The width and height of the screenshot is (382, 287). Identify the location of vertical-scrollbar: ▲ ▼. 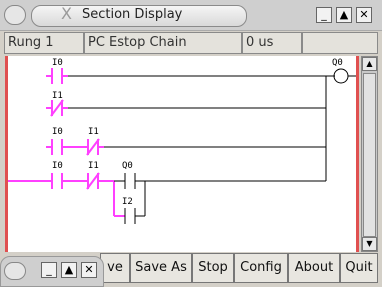
(369, 154).